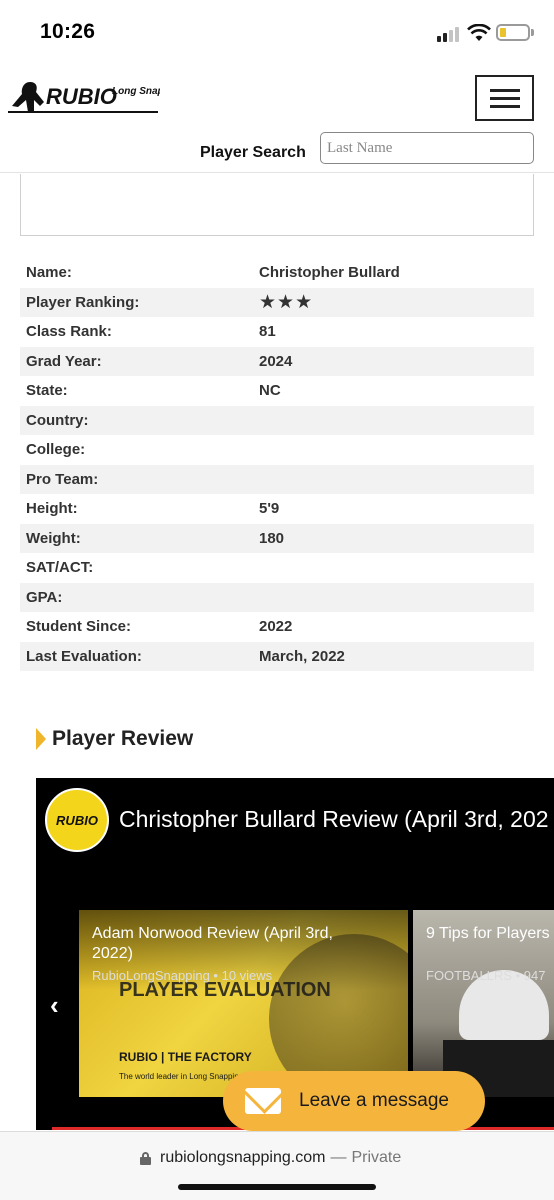 Image resolution: width=554 pixels, height=1200 pixels. I want to click on detail-row-height: Height: 5'9, so click(277, 509).